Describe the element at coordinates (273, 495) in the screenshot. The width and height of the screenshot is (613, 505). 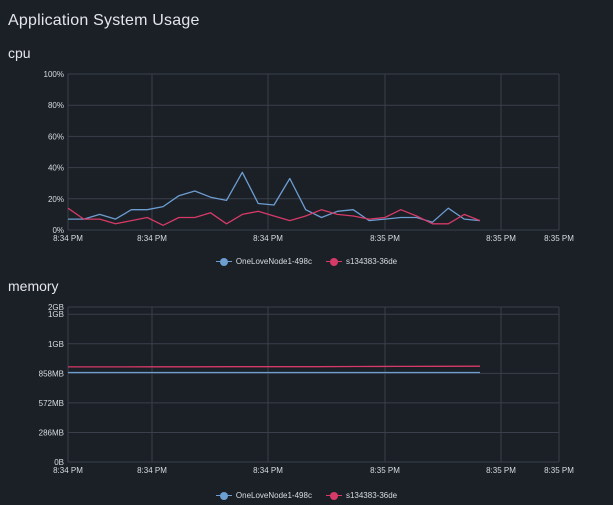
I see `memory-legend-label-1: OneLoveNode1-498c` at that location.